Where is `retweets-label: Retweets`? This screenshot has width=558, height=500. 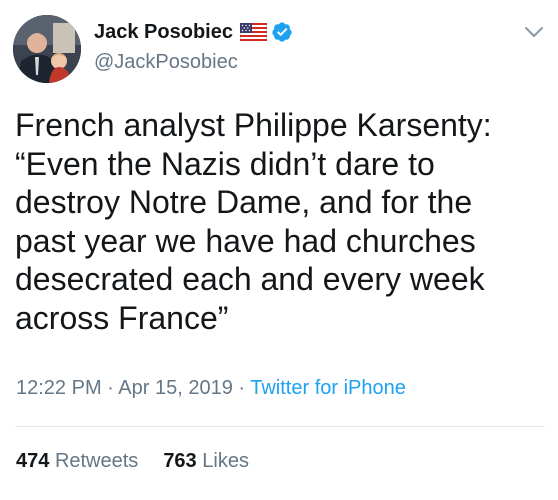
retweets-label: Retweets is located at coordinates (96, 461).